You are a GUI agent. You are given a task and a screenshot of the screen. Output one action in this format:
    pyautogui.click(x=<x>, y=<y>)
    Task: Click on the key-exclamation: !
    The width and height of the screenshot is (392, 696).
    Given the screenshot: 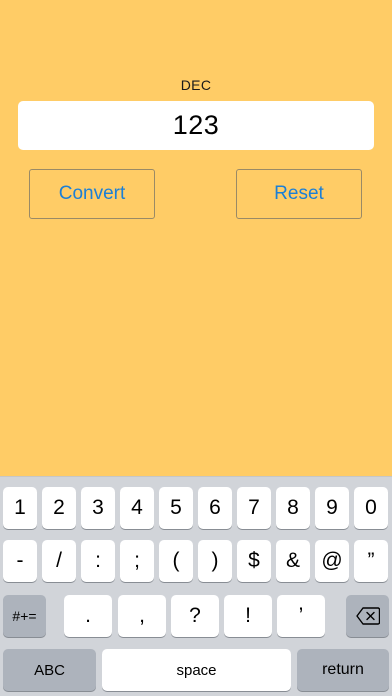 What is the action you would take?
    pyautogui.click(x=248, y=616)
    